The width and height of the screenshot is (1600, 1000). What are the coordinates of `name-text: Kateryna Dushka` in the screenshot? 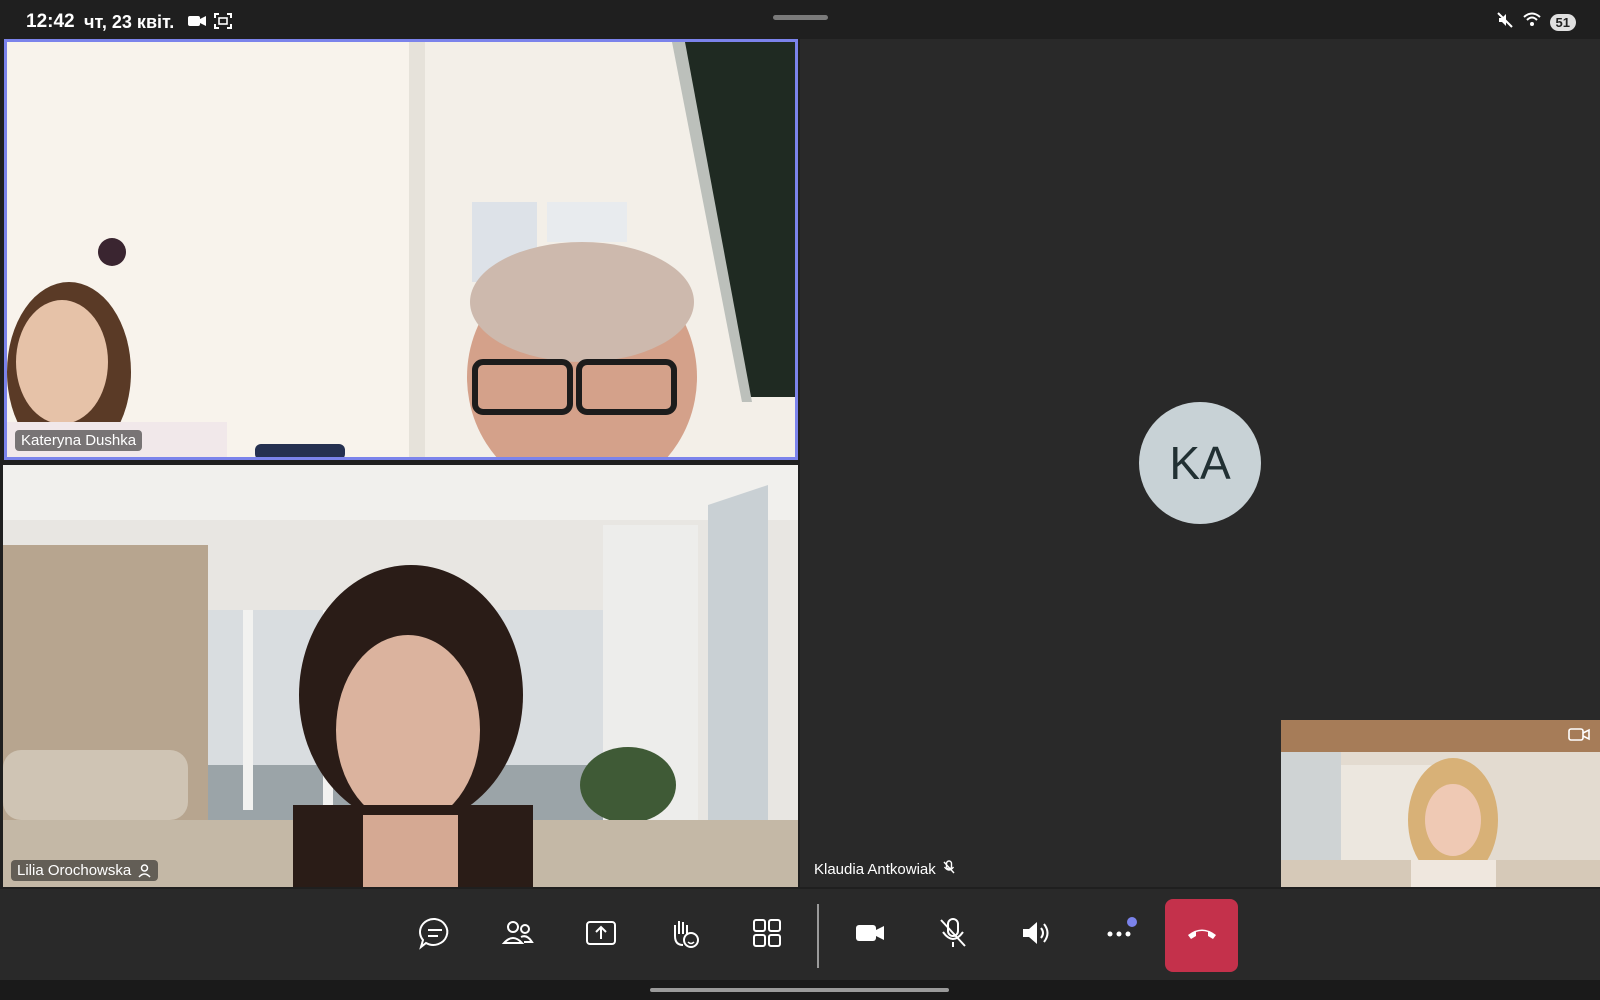 It's located at (79, 440).